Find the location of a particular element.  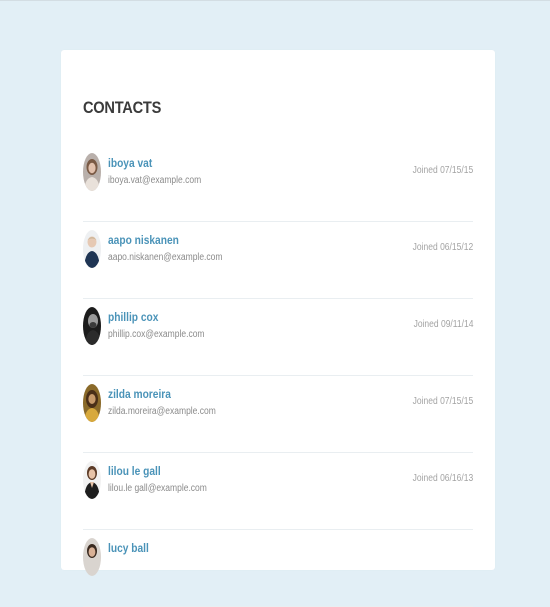

contact-name-link: lilou le gall is located at coordinates (134, 471).